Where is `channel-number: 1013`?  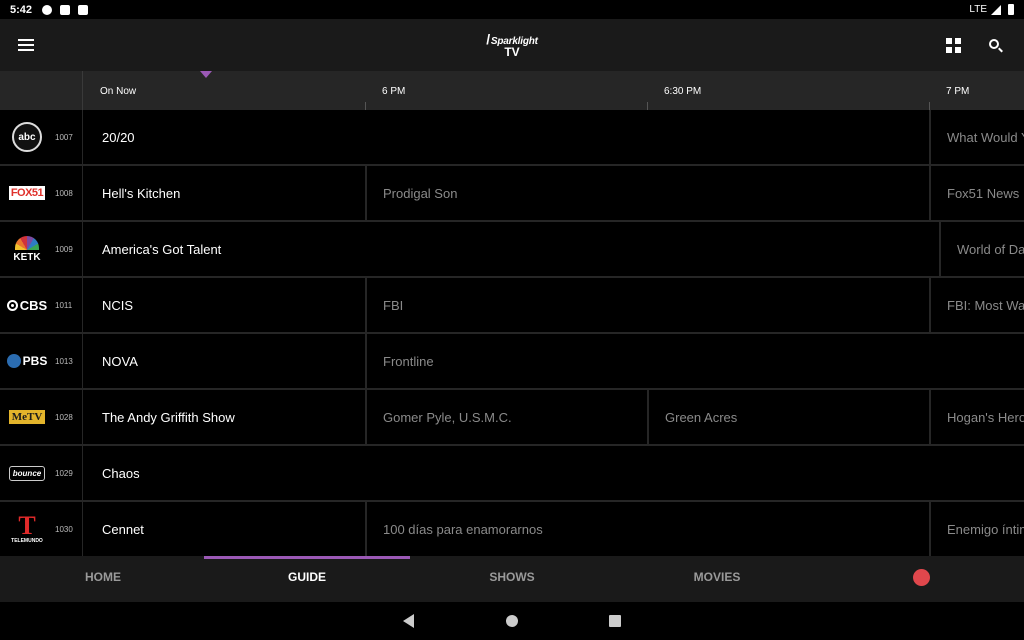 channel-number: 1013 is located at coordinates (64, 361).